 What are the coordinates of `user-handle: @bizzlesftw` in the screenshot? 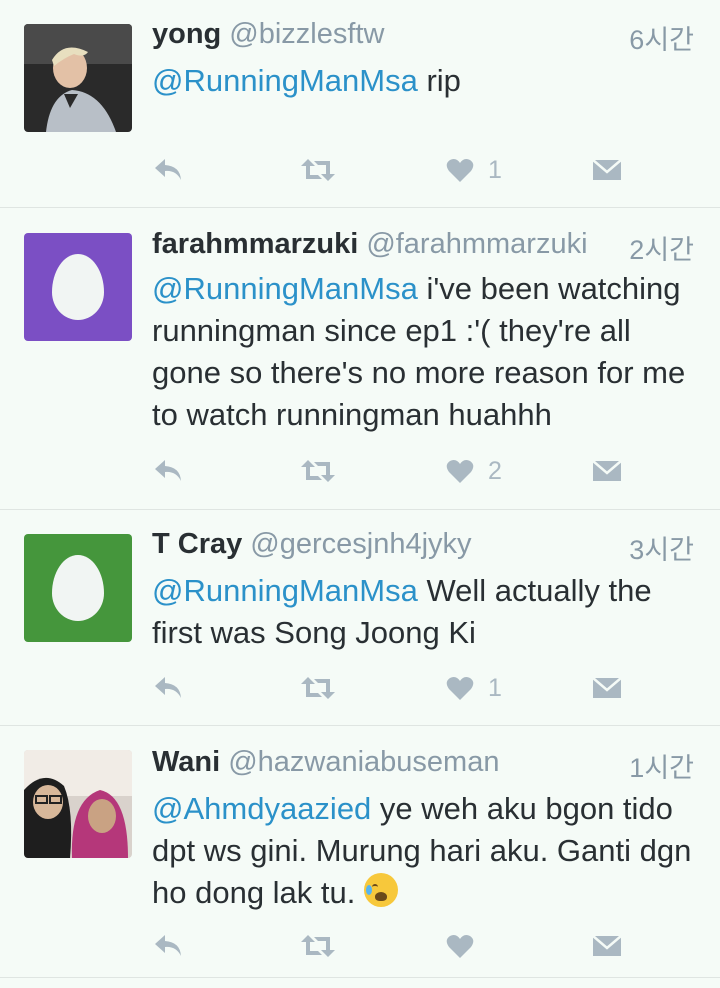 It's located at (306, 34).